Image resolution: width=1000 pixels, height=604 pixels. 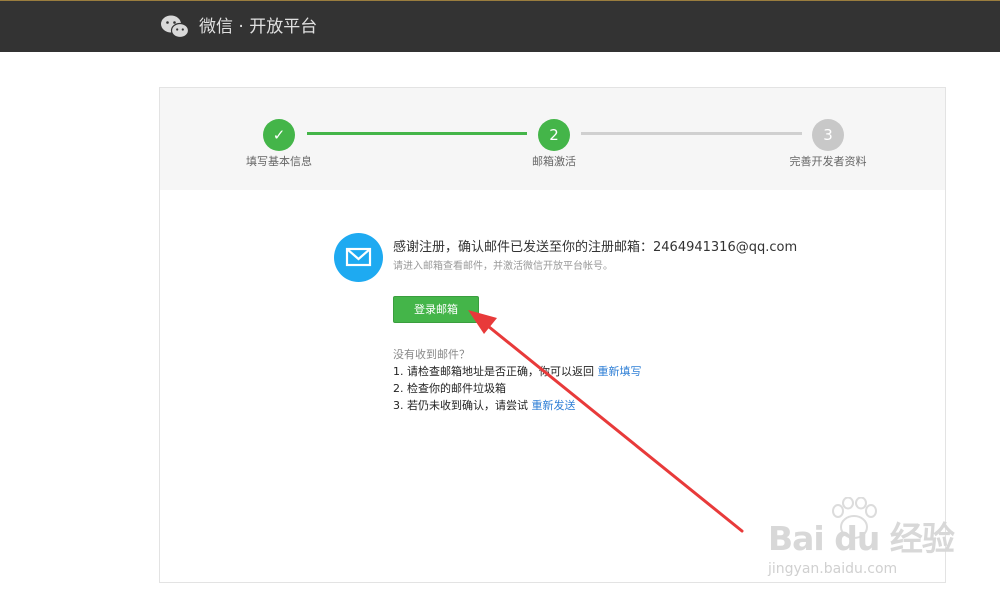 I want to click on help-item-3: 3. 若仍未收到确认，请尝试 重新发送, so click(x=517, y=405).